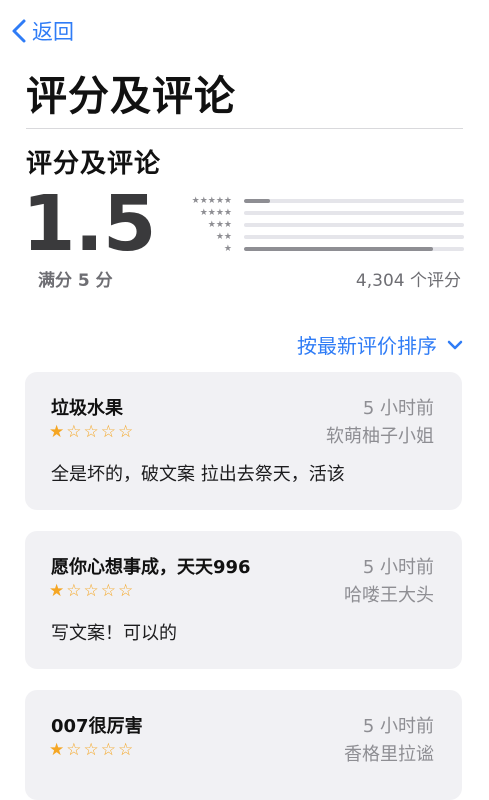 The height and width of the screenshot is (800, 489). I want to click on distribution-row: ★★★, so click(317, 225).